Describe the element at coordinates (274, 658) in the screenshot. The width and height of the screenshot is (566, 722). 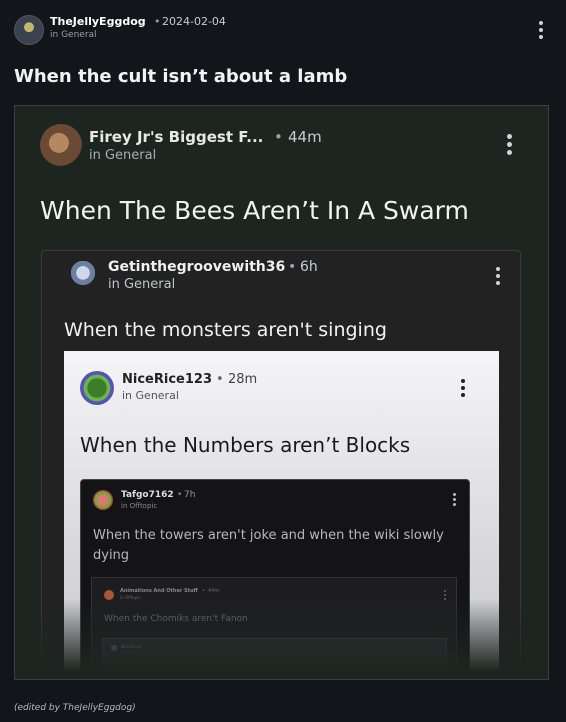
I see `quoted-post: ALLStars in General` at that location.